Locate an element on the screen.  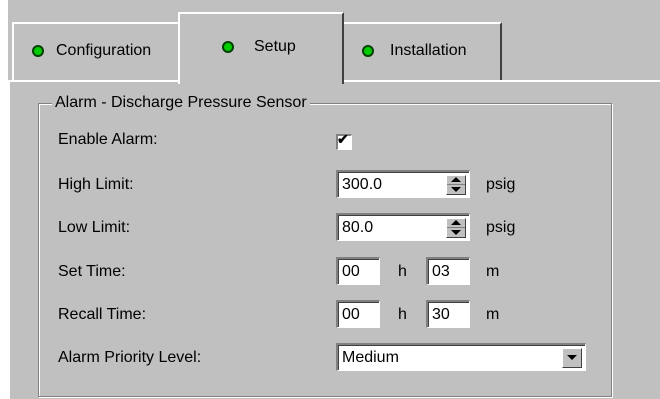
recall-time-minutes-input: 30 is located at coordinates (448, 314).